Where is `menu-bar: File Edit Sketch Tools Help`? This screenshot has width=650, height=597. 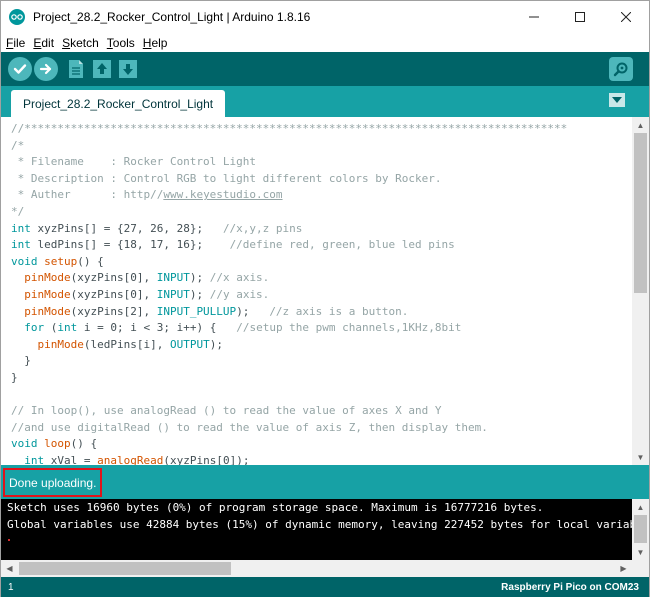 menu-bar: File Edit Sketch Tools Help is located at coordinates (325, 42).